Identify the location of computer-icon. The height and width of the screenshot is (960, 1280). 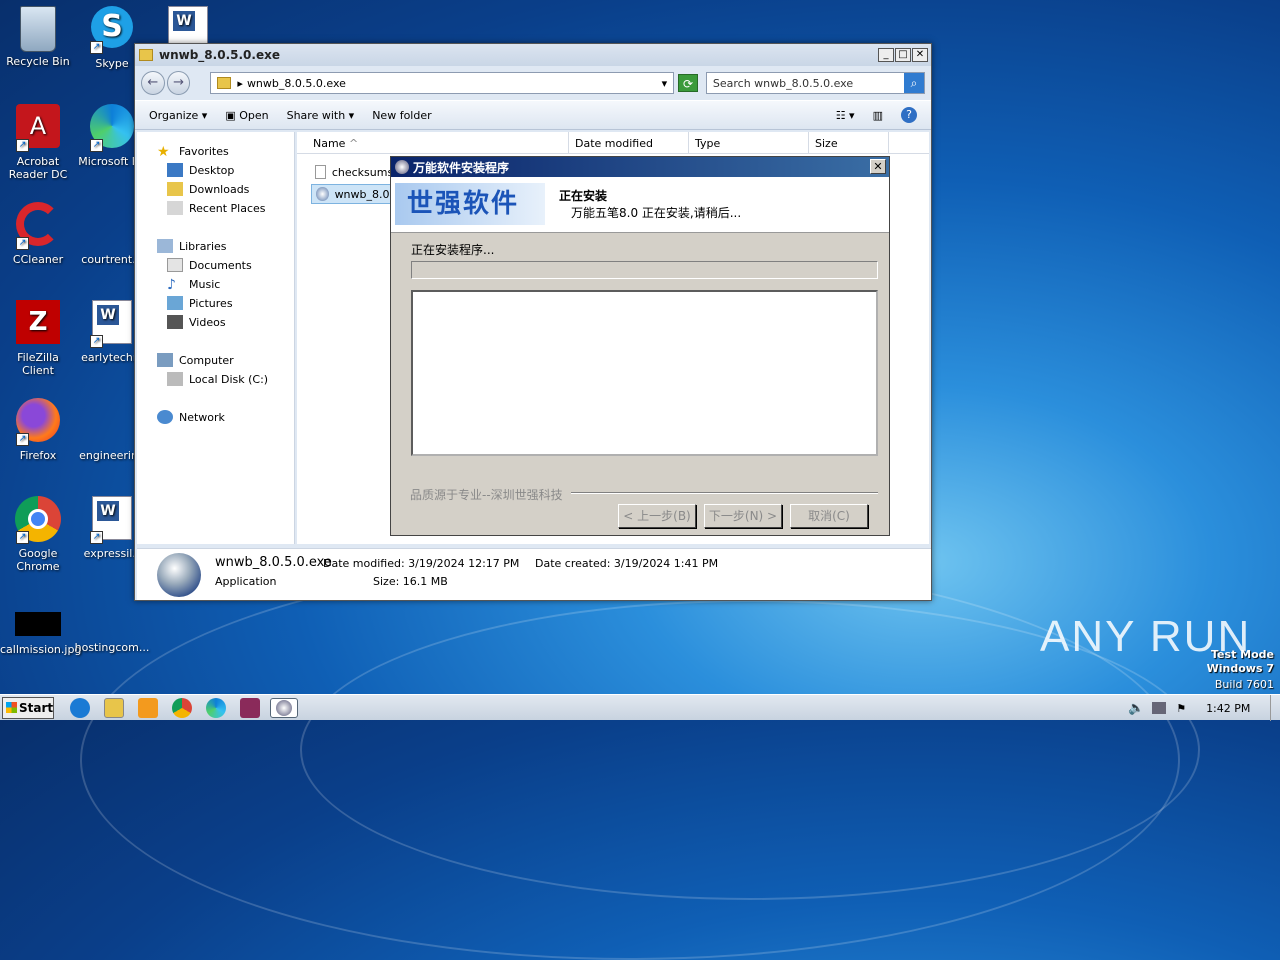
(165, 360).